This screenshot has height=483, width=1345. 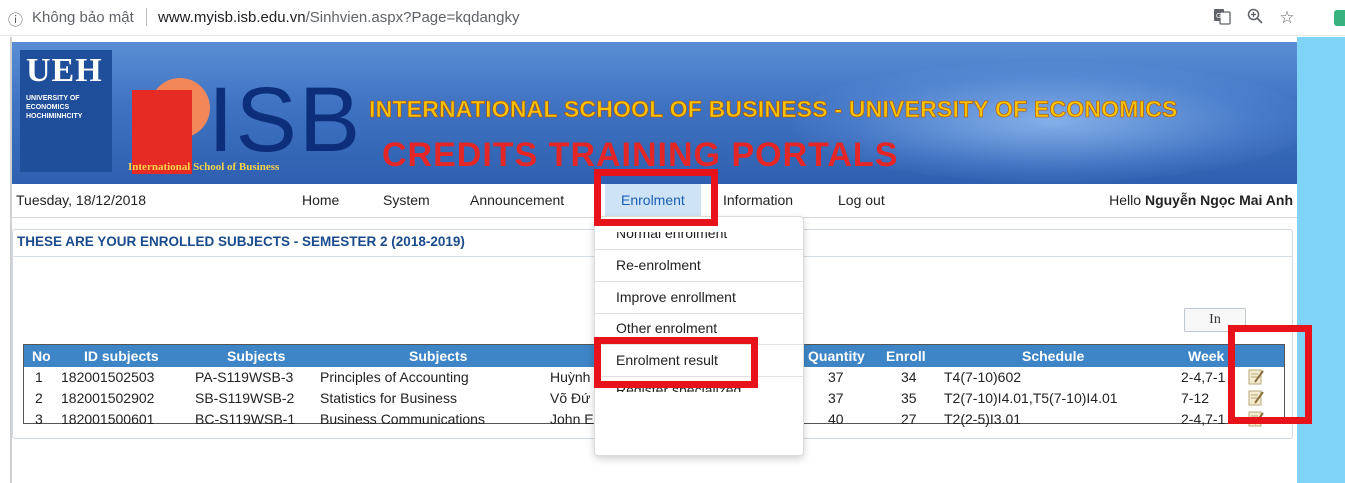 What do you see at coordinates (676, 297) in the screenshot?
I see `menu-improve-enrollment: Improve enrollment` at bounding box center [676, 297].